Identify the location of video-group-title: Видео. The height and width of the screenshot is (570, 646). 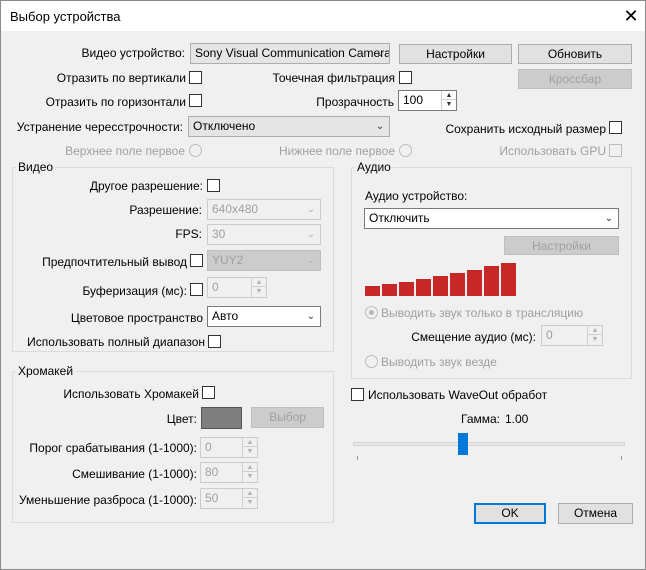
(36, 167).